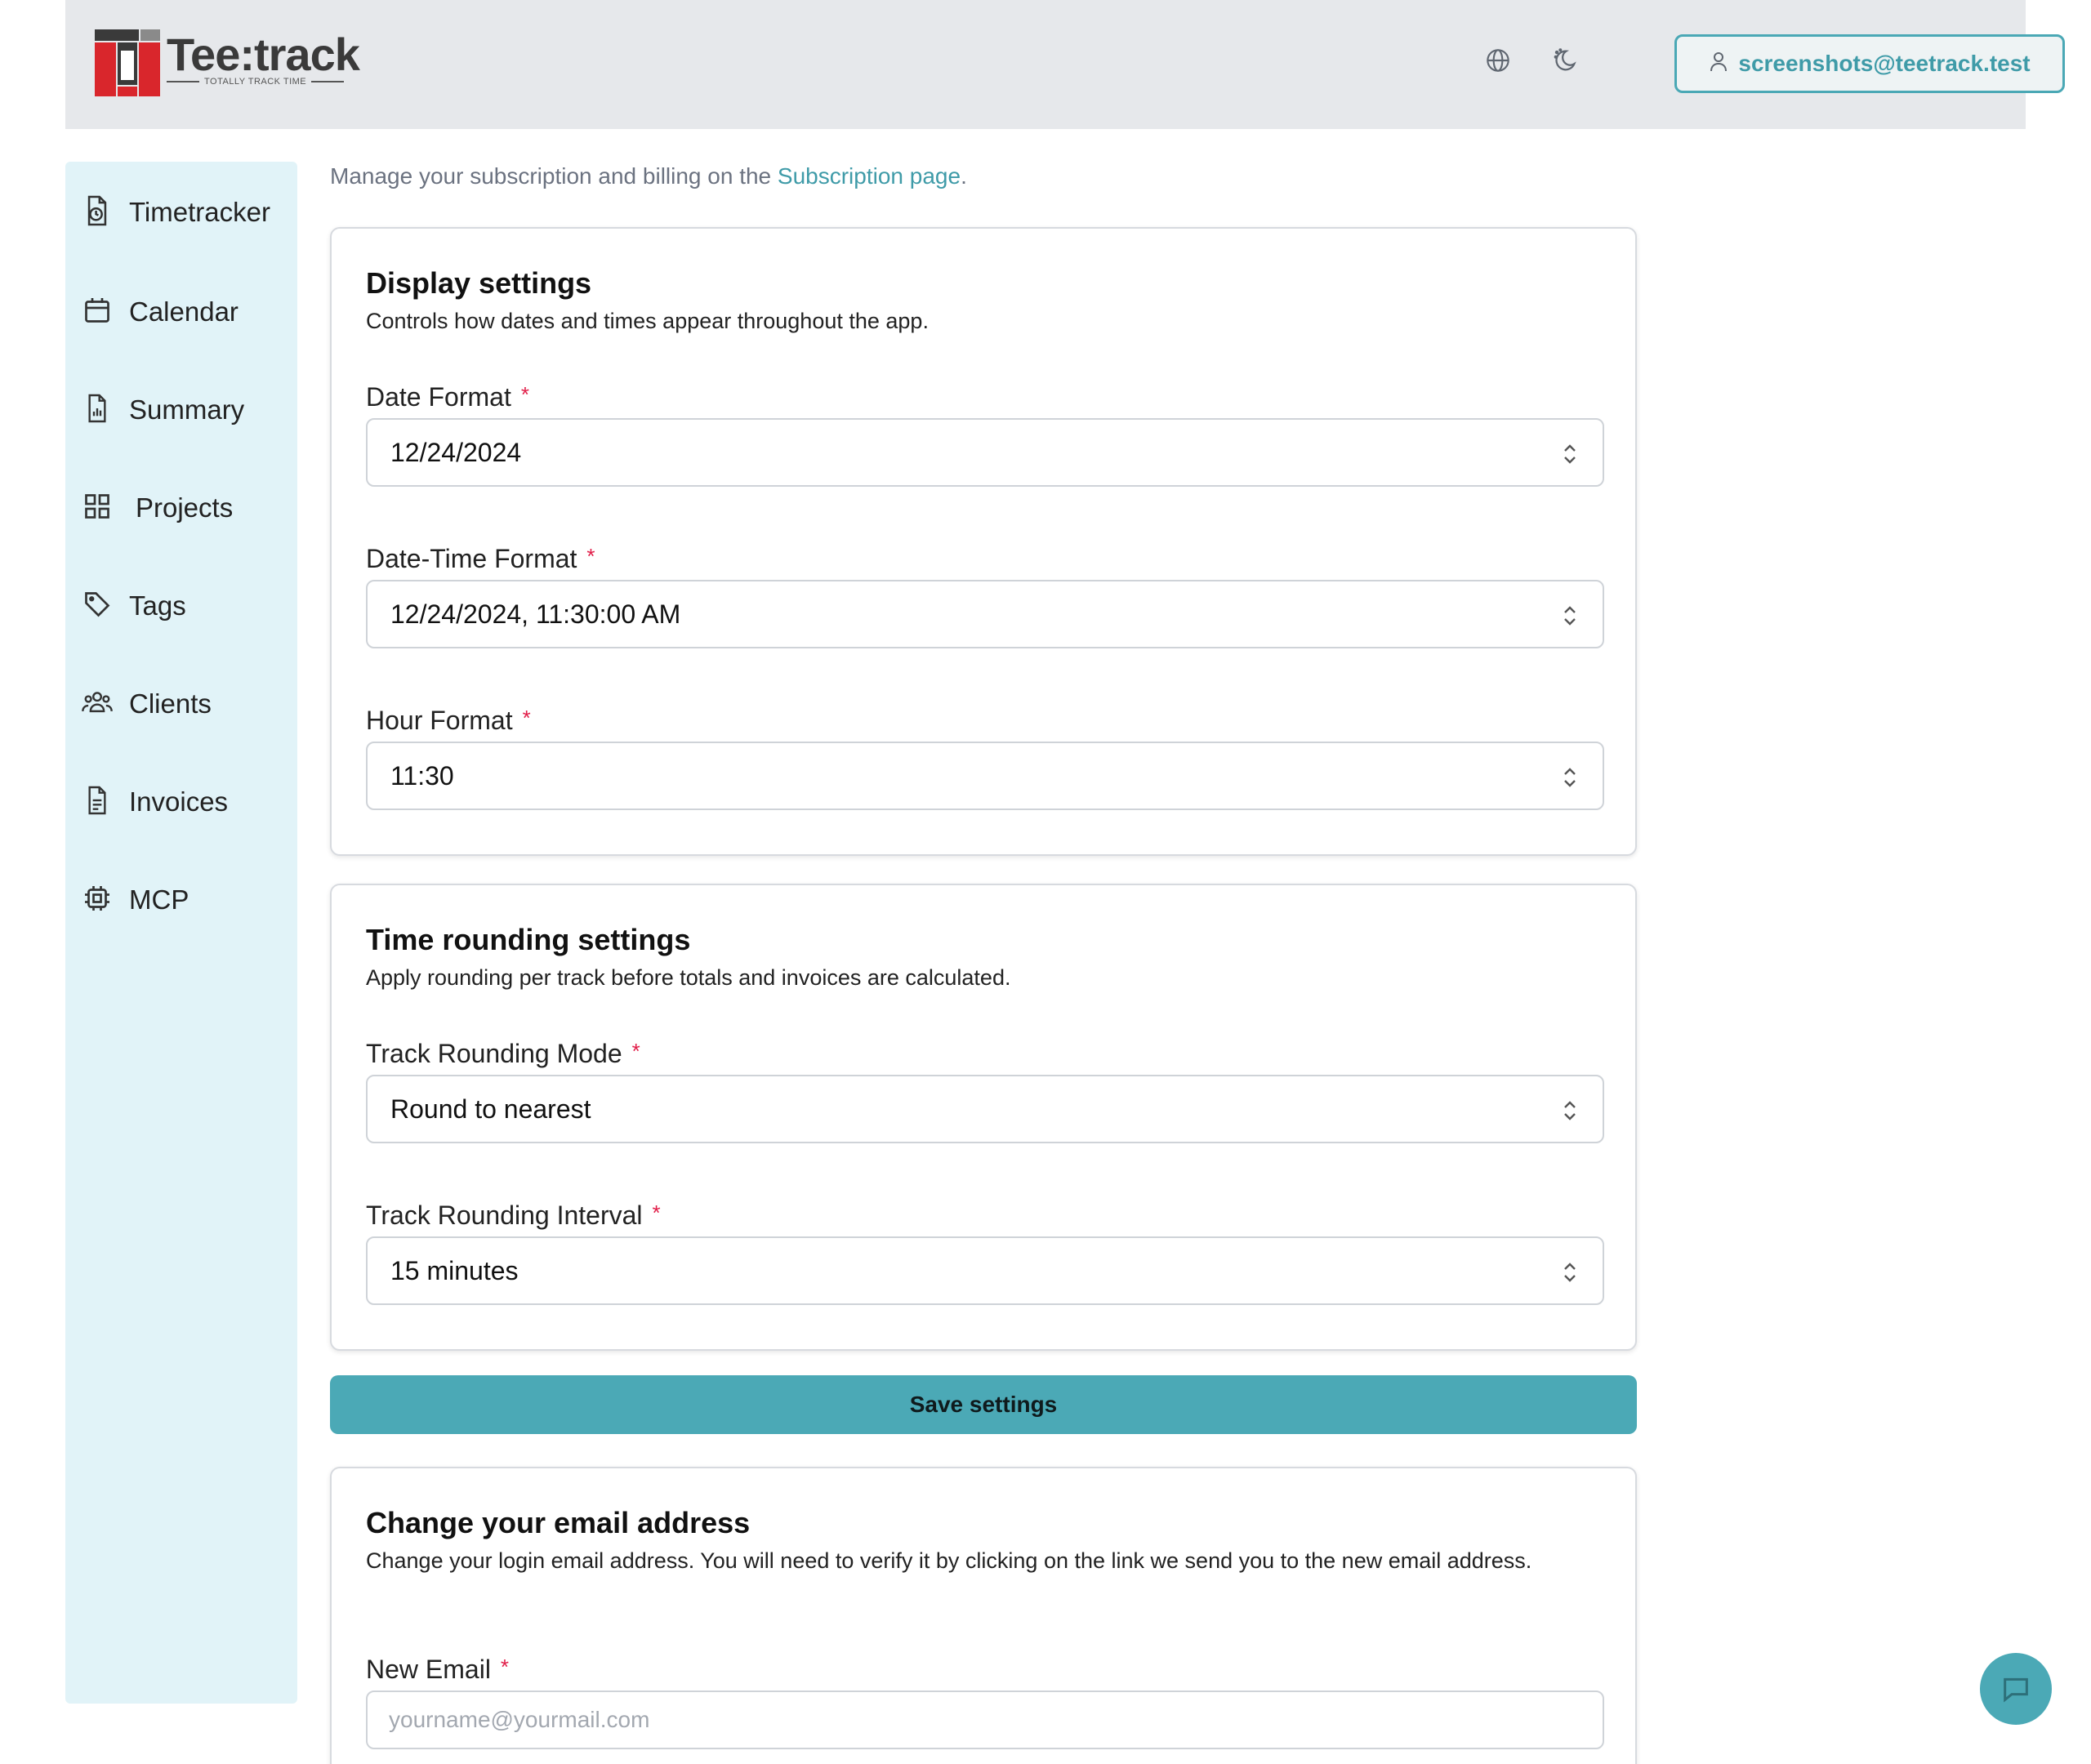  I want to click on select-value: Round to nearest, so click(490, 1109).